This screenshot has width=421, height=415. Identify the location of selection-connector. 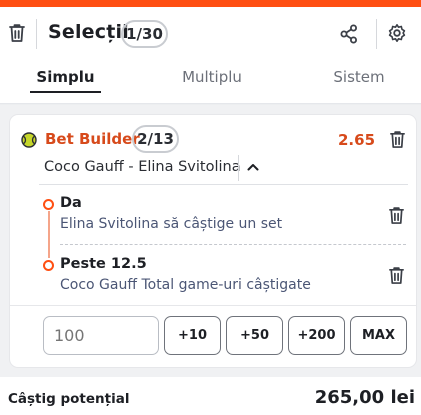
(49, 234).